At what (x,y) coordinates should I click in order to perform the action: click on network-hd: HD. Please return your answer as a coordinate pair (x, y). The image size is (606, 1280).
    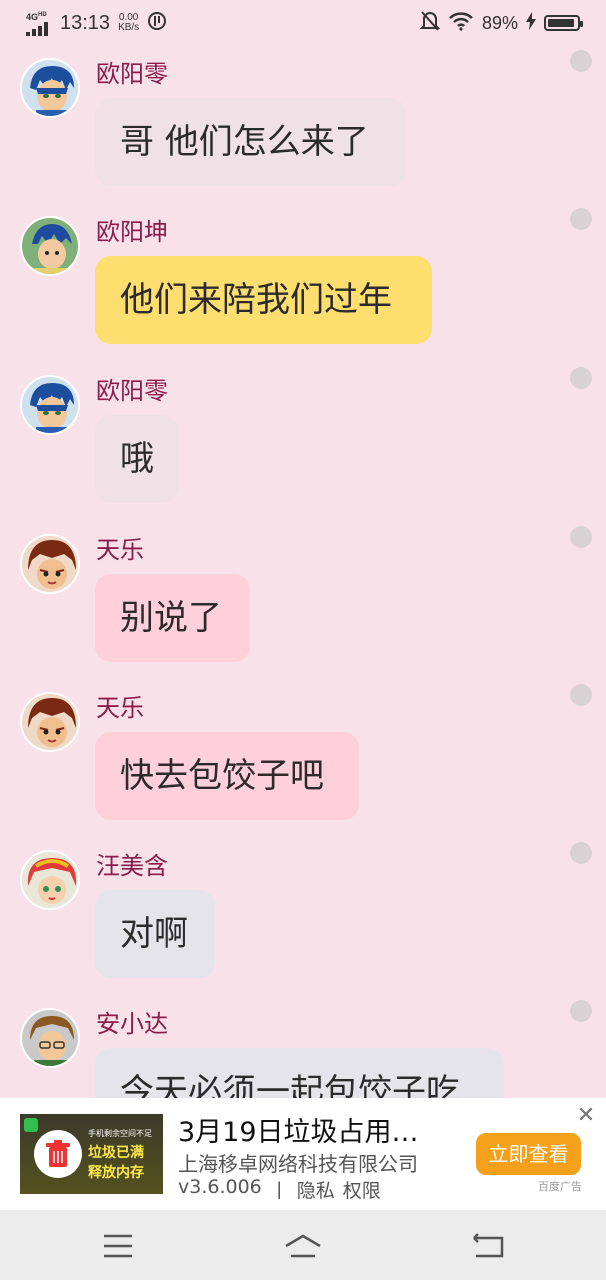
    Looking at the image, I should click on (42, 14).